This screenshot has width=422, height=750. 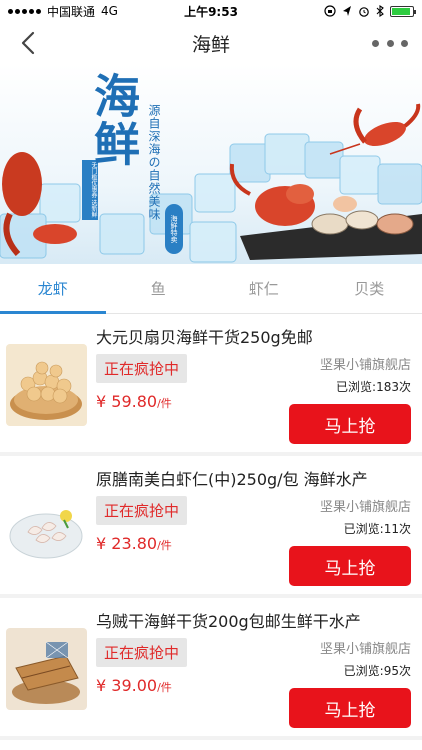 I want to click on more-dots-icon, so click(x=390, y=43).